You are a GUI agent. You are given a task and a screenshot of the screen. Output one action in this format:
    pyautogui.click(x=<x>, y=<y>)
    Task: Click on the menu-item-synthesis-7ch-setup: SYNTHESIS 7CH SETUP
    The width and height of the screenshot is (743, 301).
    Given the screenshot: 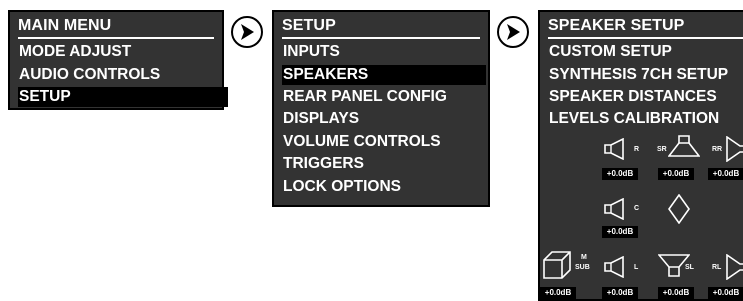 What is the action you would take?
    pyautogui.click(x=638, y=75)
    